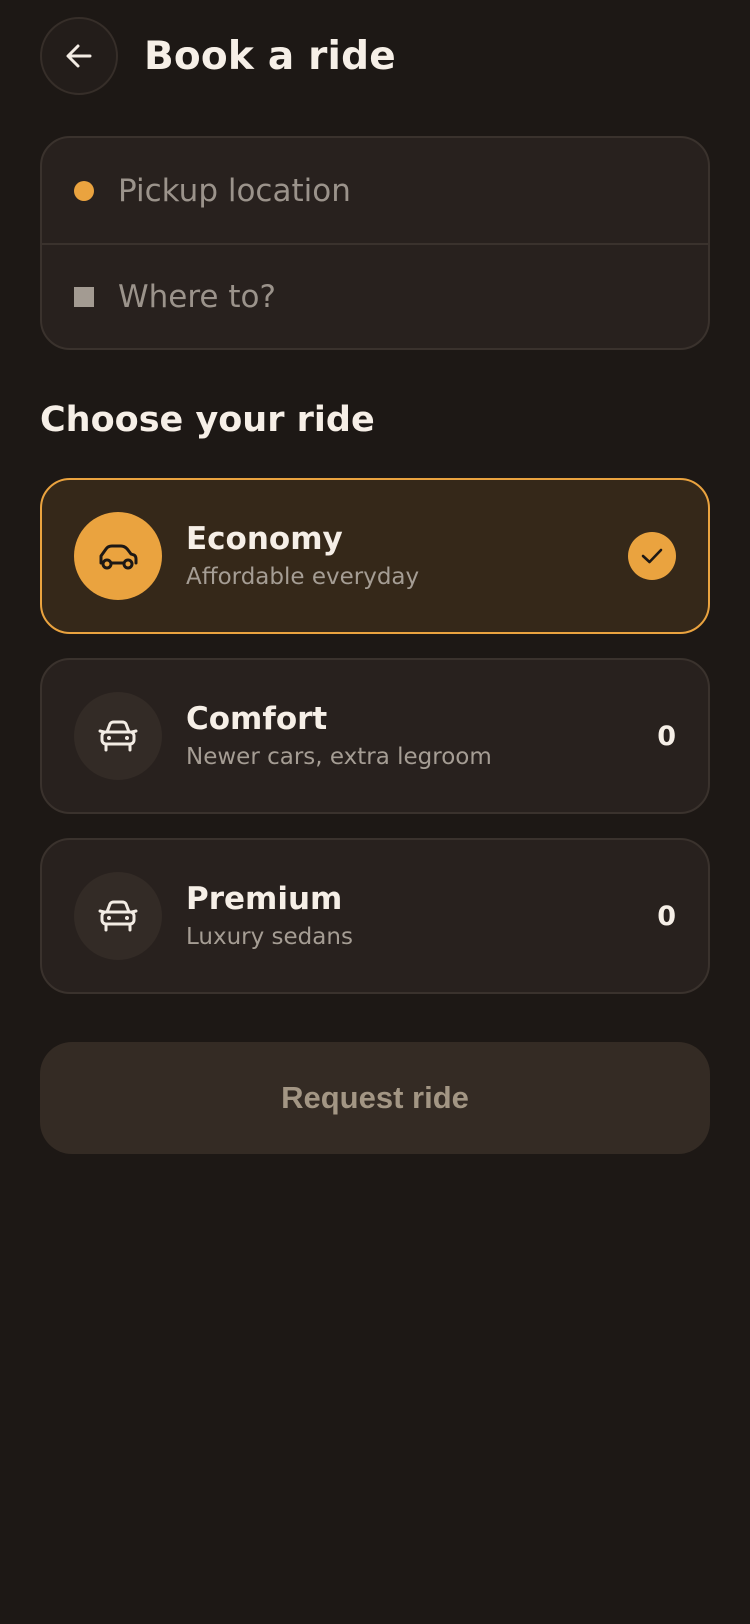  I want to click on pickup-dot-icon, so click(84, 190).